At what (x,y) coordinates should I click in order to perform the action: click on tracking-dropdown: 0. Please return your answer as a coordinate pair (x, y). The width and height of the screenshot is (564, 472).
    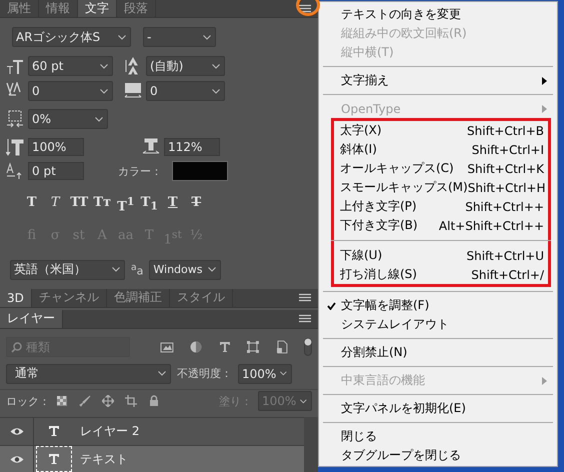
    Looking at the image, I should click on (185, 91).